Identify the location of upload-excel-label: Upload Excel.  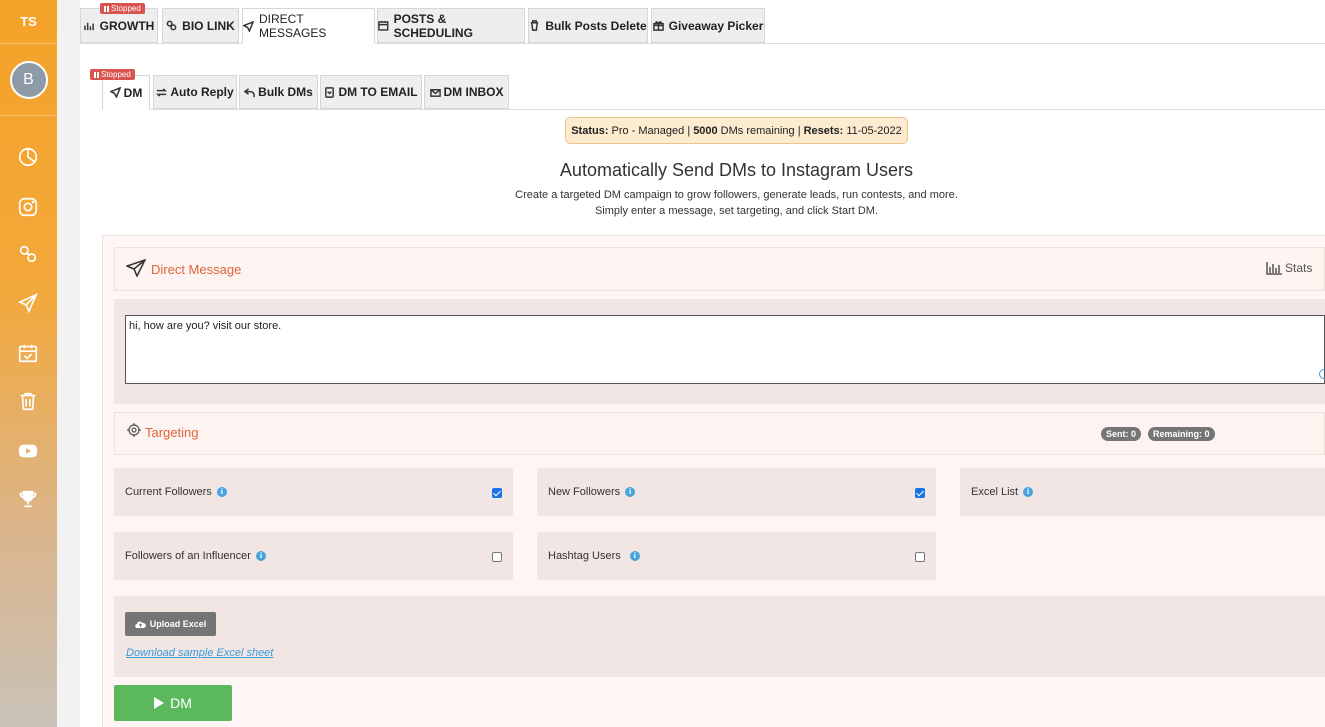
(178, 624).